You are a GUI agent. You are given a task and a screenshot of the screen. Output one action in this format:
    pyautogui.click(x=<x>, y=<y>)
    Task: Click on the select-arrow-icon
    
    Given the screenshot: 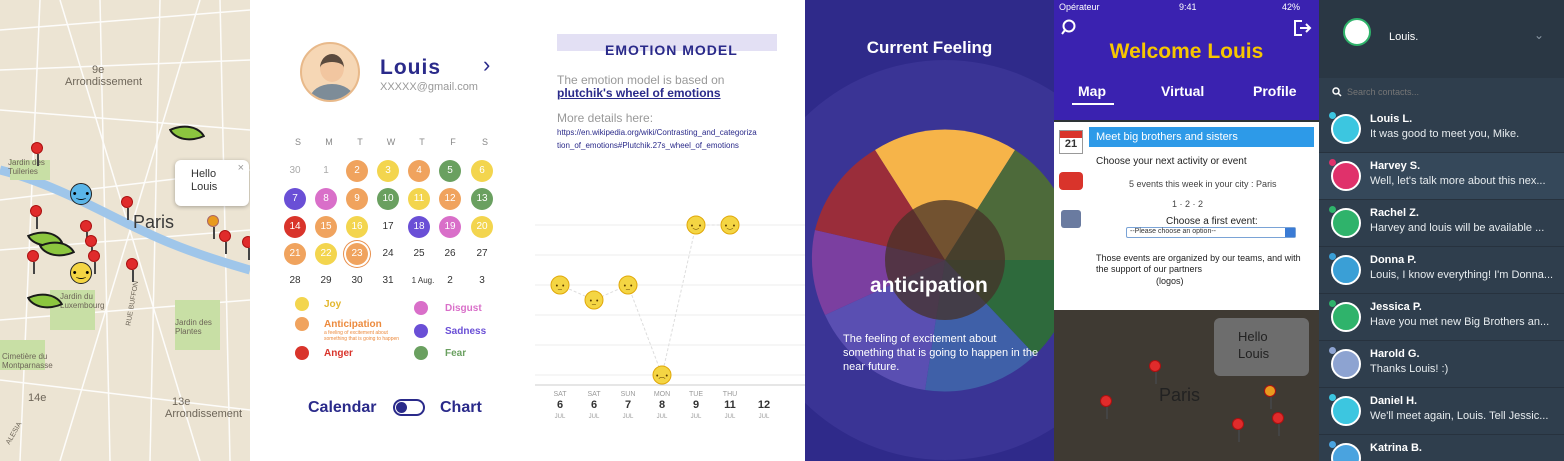 What is the action you would take?
    pyautogui.click(x=1290, y=232)
    